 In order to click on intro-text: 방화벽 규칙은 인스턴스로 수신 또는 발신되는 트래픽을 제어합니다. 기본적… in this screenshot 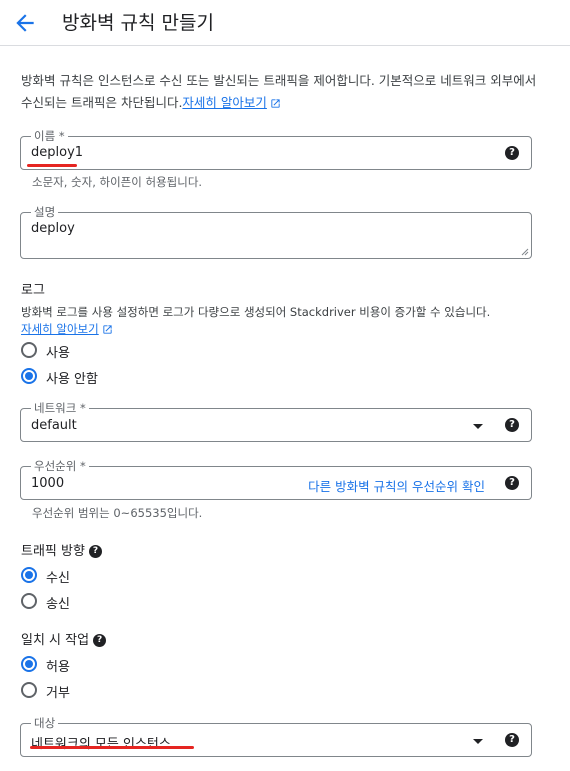, I will do `click(281, 92)`.